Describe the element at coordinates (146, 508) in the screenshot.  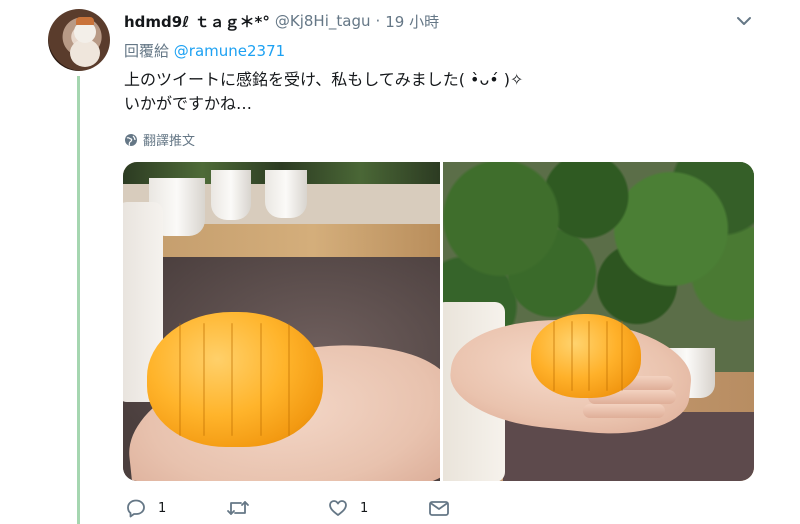
I see `reply-button: 1` at that location.